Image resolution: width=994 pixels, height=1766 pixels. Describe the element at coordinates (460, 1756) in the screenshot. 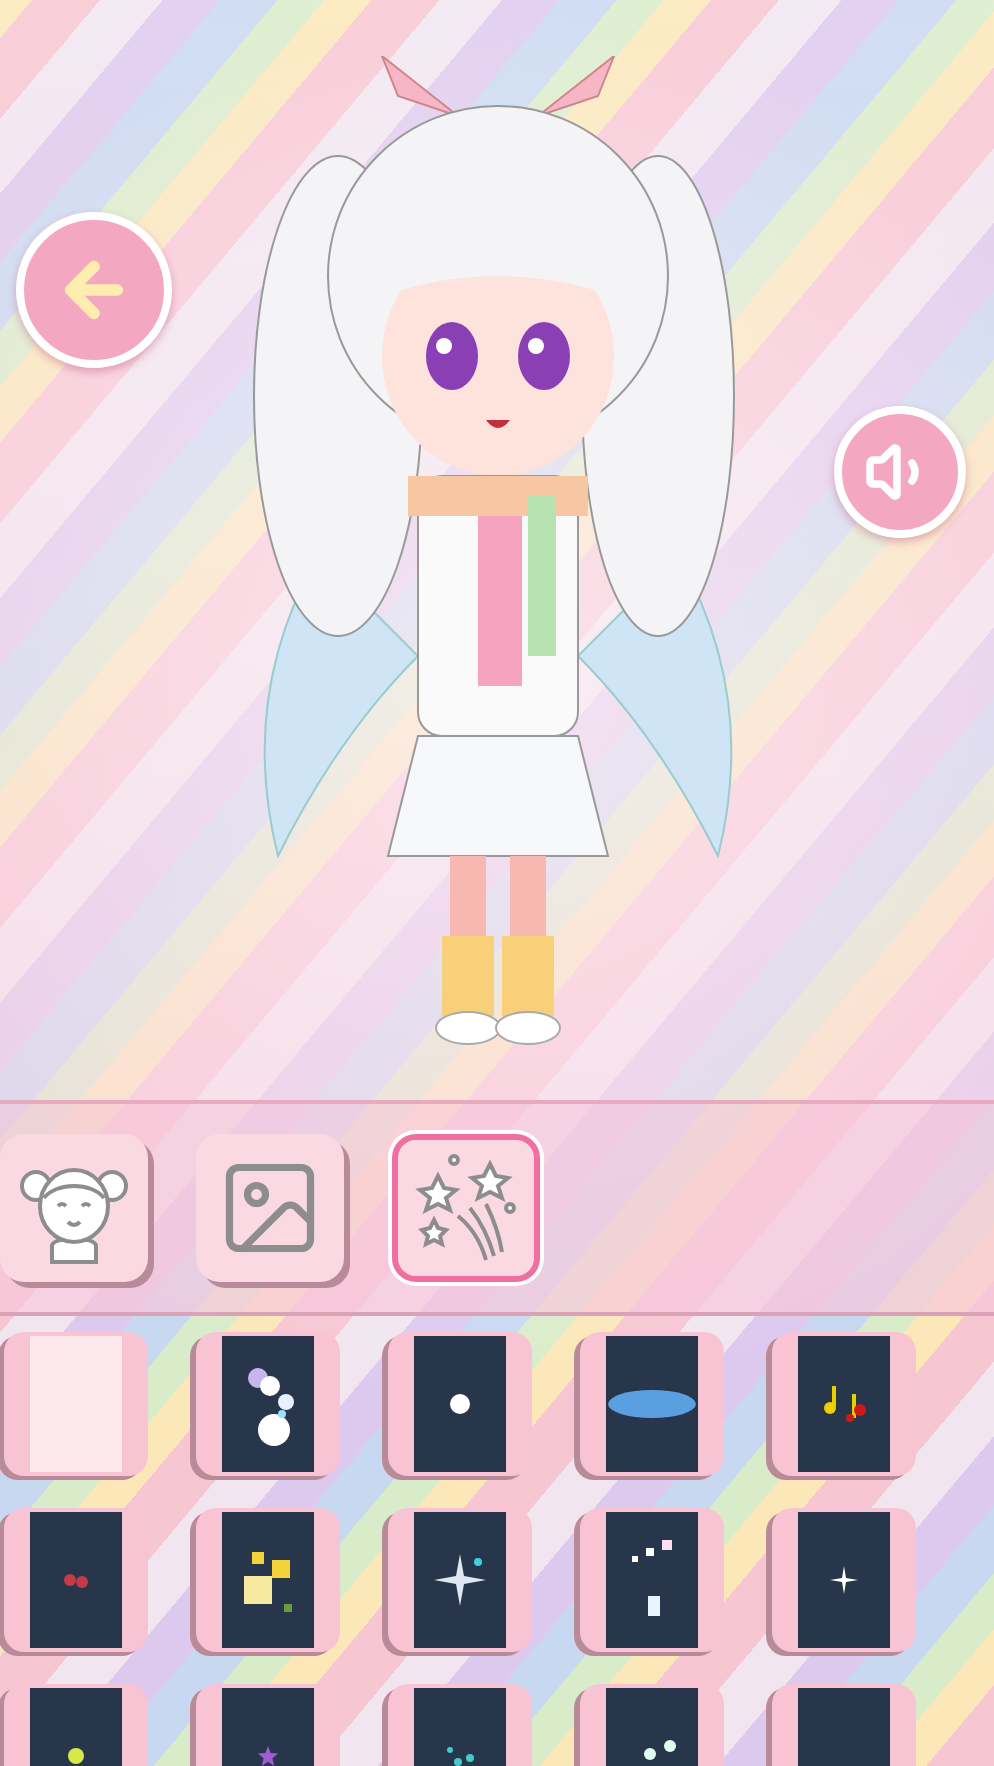

I see `specks-icon` at that location.